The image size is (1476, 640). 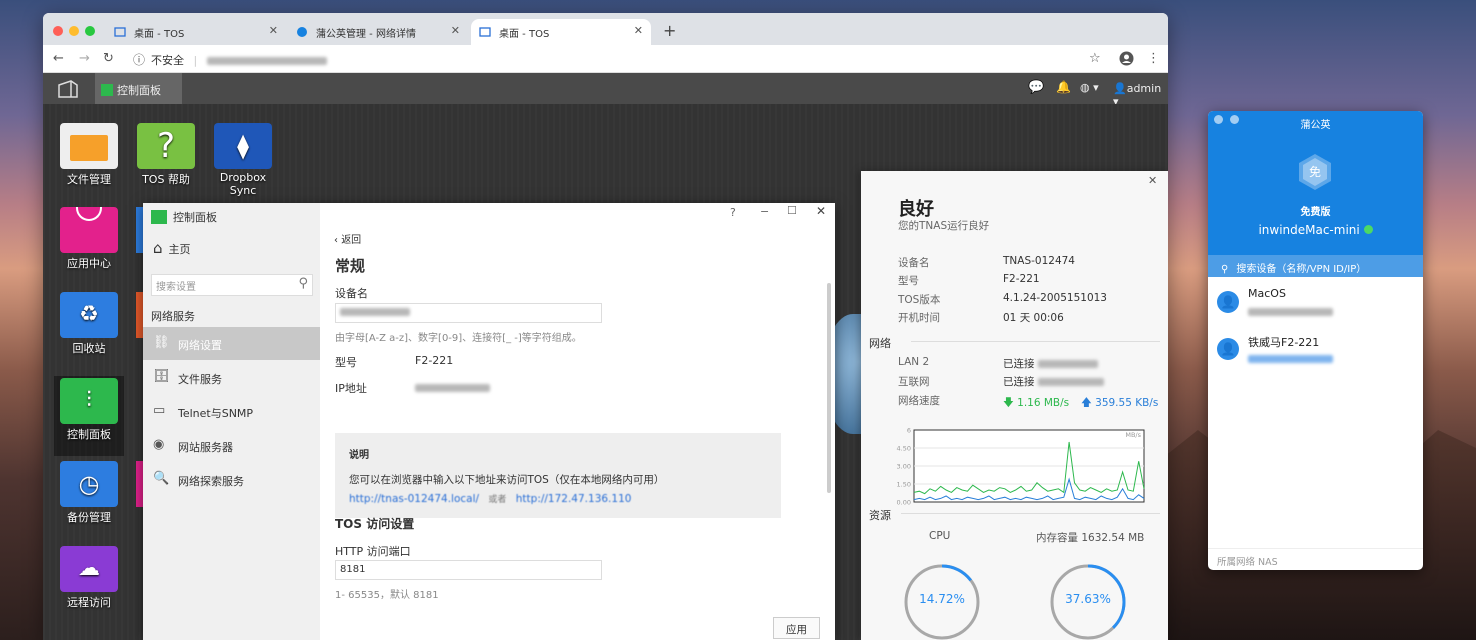 I want to click on ip-value, so click(x=452, y=387).